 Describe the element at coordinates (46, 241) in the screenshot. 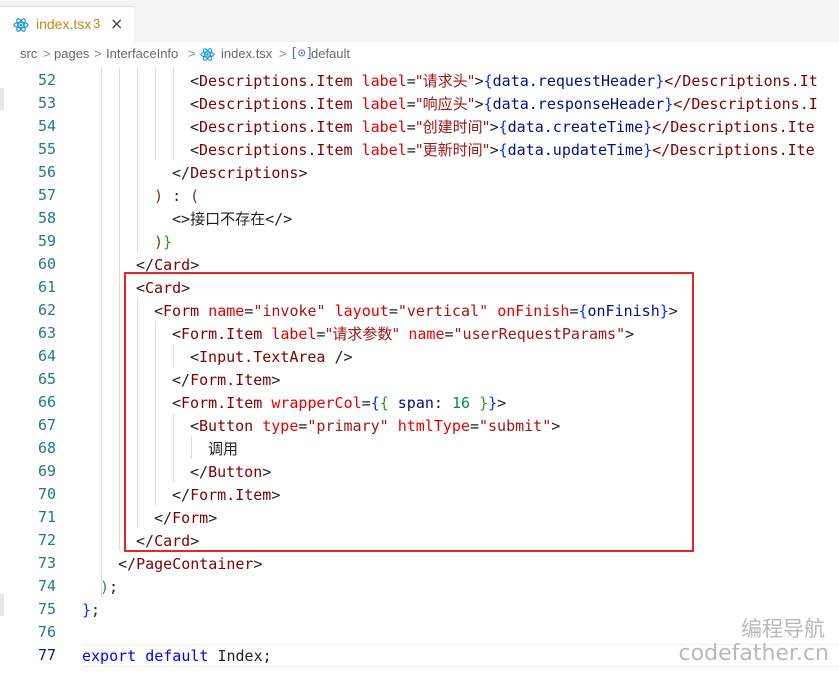

I see `line-number: 59` at that location.